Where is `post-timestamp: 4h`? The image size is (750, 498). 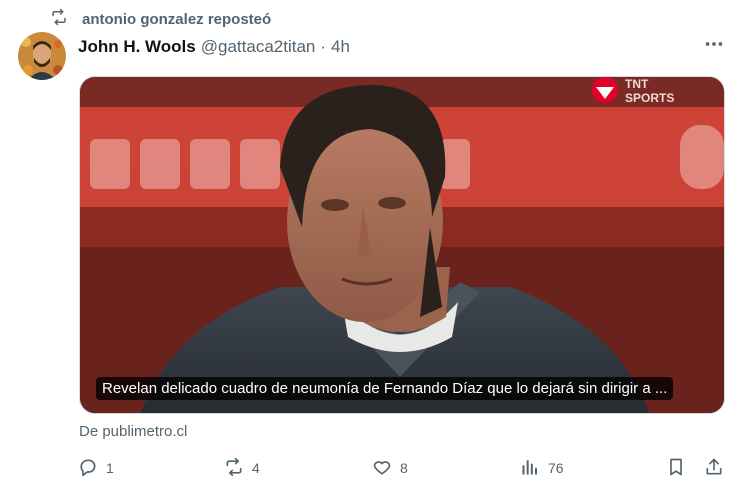 post-timestamp: 4h is located at coordinates (340, 47).